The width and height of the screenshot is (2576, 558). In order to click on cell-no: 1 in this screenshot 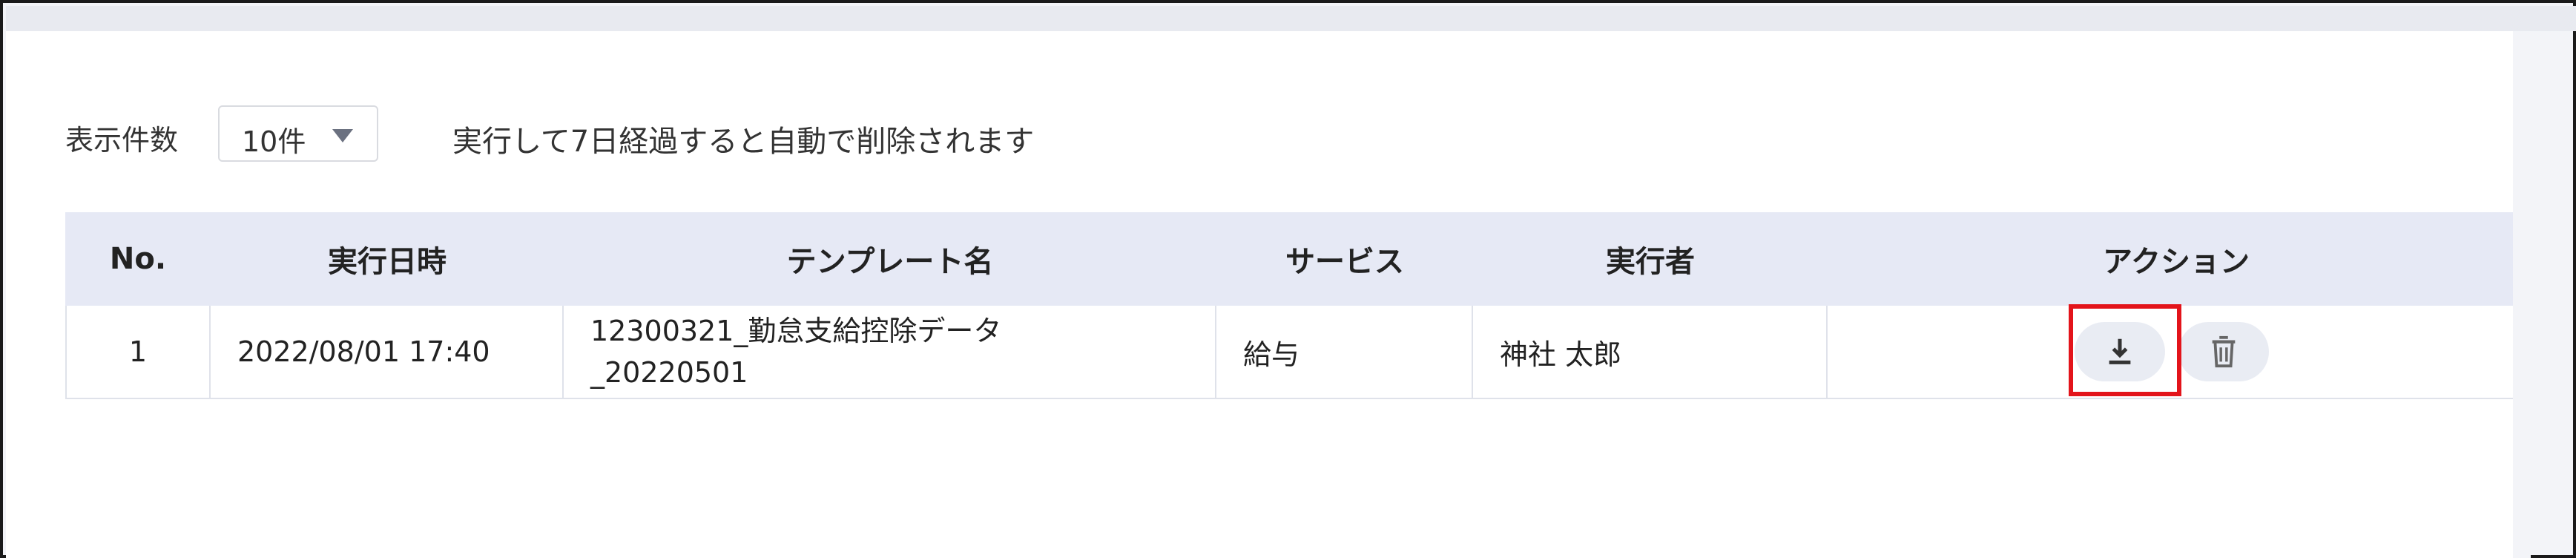, I will do `click(138, 352)`.